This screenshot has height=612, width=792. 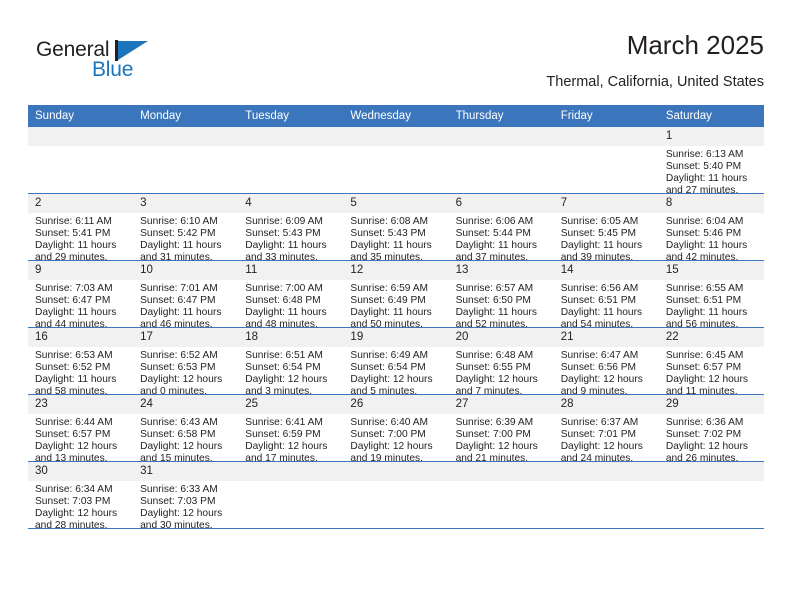 What do you see at coordinates (704, 221) in the screenshot?
I see `day-info-line: Sunrise: 6:04 AM` at bounding box center [704, 221].